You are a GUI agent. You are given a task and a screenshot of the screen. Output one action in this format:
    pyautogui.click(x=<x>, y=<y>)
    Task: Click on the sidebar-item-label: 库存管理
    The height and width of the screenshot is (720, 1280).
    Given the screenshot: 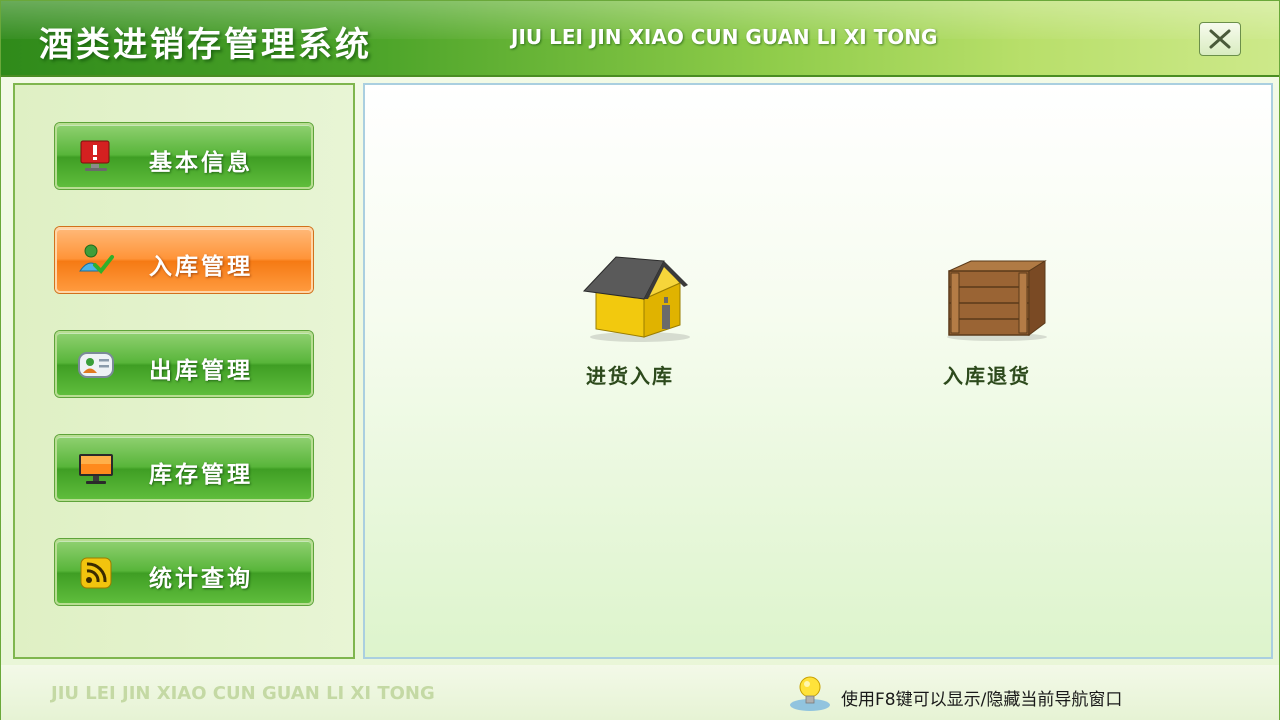 What is the action you would take?
    pyautogui.click(x=201, y=475)
    